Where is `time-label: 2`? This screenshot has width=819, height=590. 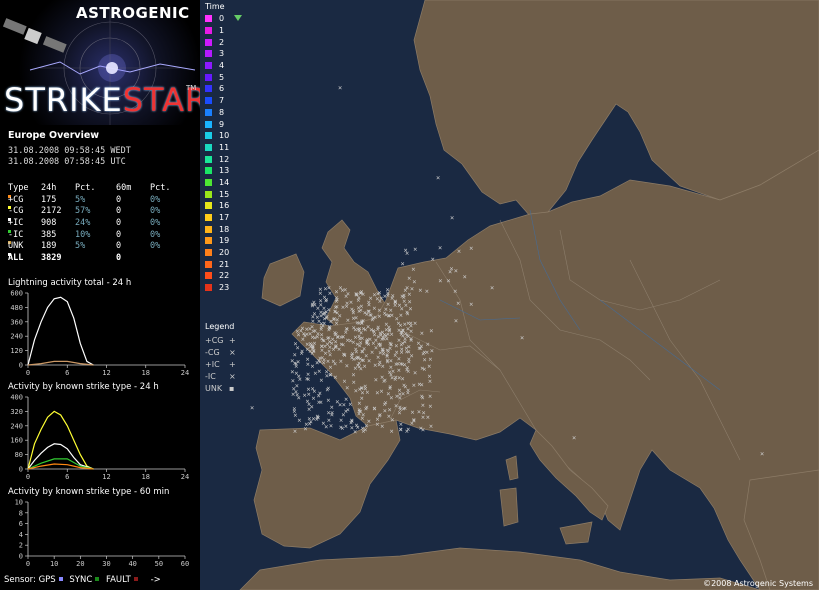 time-label: 2 is located at coordinates (222, 42).